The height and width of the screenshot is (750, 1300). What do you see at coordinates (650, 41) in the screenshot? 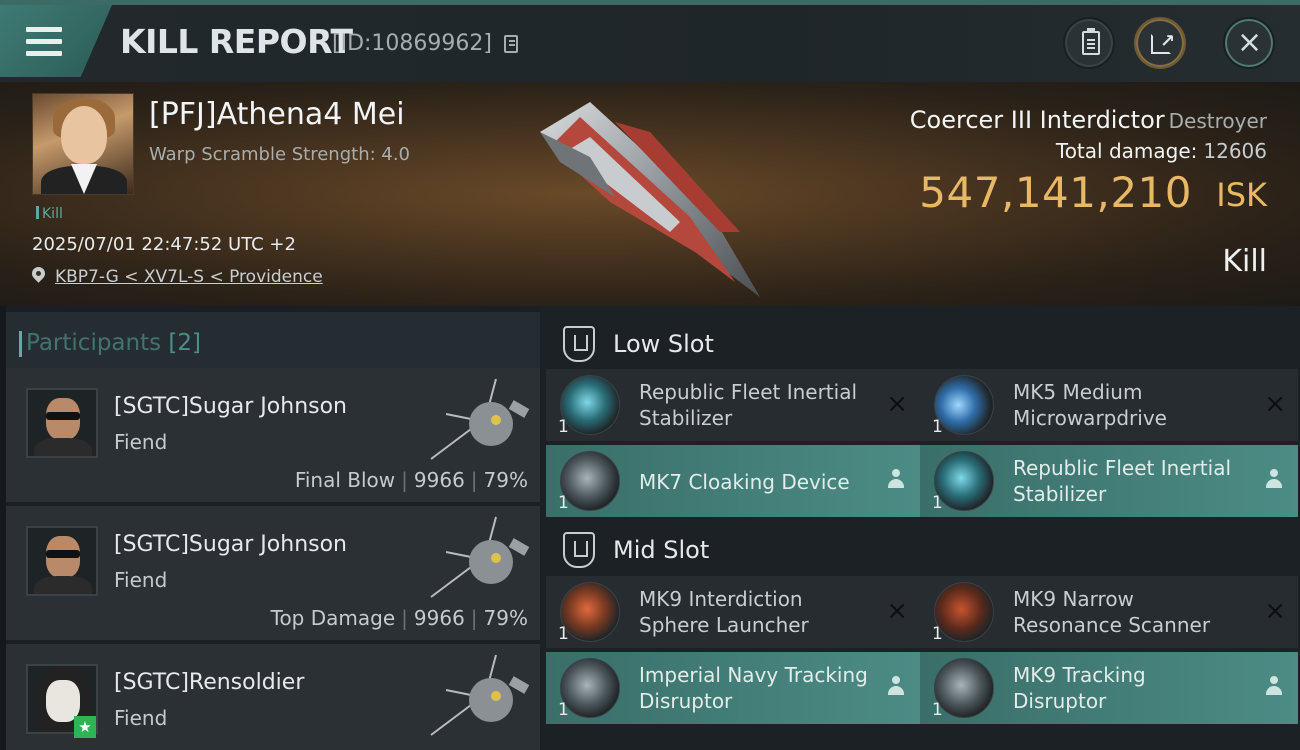
I see `top-bar: KILL REPORT [ID:10869962] ↗ ×` at bounding box center [650, 41].